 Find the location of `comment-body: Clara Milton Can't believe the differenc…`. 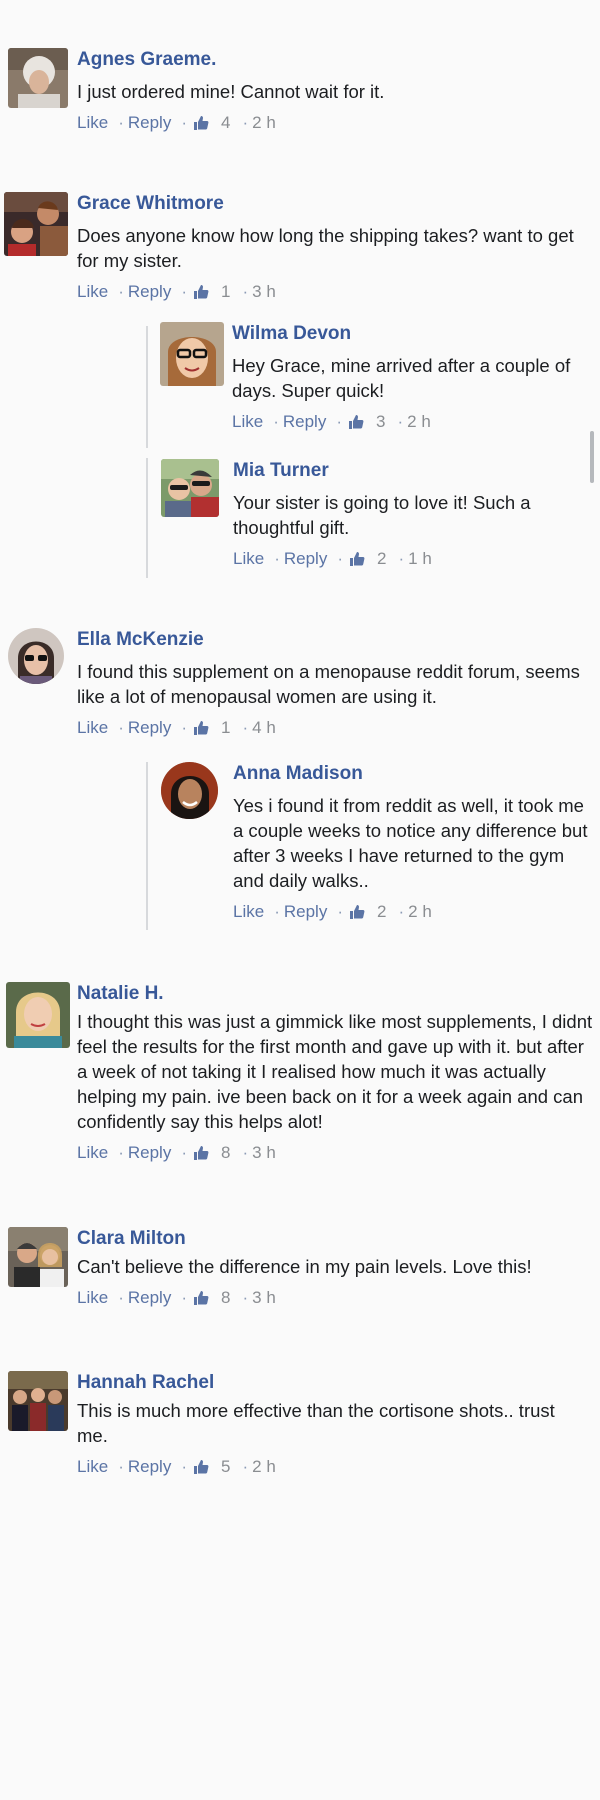

comment-body: Clara Milton Can't believe the differenc… is located at coordinates (337, 1268).